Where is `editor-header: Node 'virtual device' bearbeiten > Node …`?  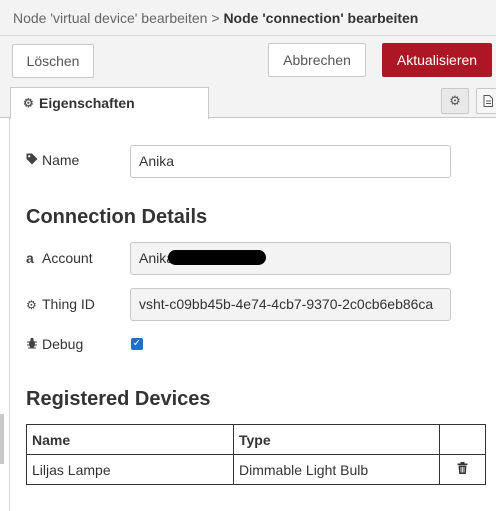 editor-header: Node 'virtual device' bearbeiten > Node … is located at coordinates (248, 18).